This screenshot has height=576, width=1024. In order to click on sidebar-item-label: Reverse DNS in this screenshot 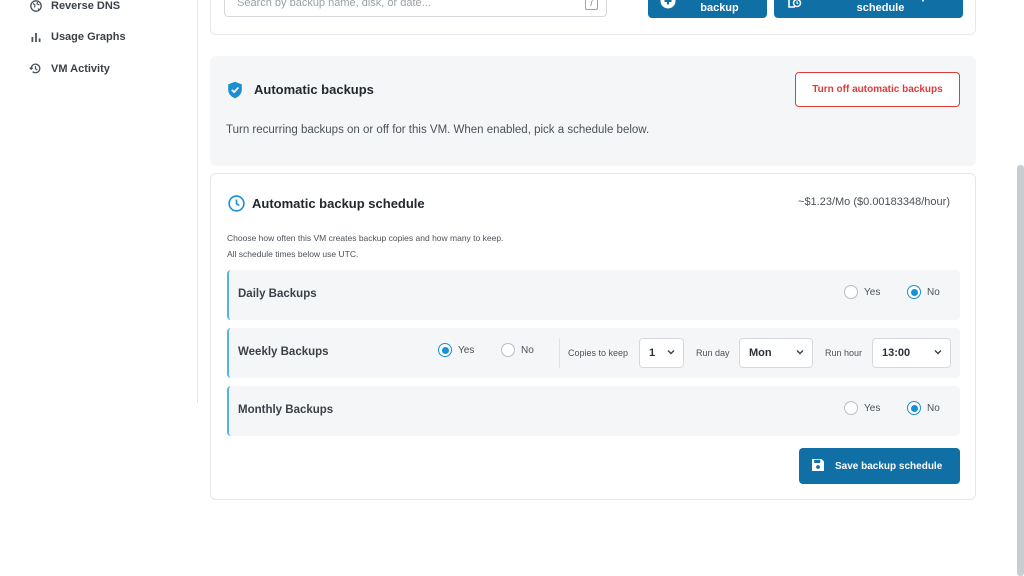, I will do `click(86, 6)`.